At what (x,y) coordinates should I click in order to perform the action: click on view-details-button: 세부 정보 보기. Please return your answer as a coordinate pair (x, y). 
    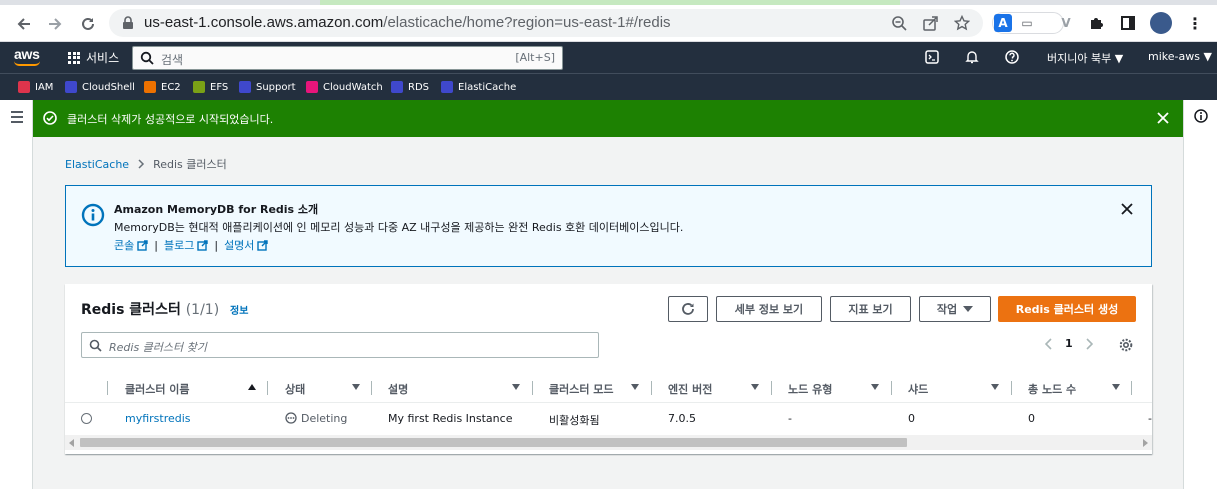
    Looking at the image, I should click on (769, 309).